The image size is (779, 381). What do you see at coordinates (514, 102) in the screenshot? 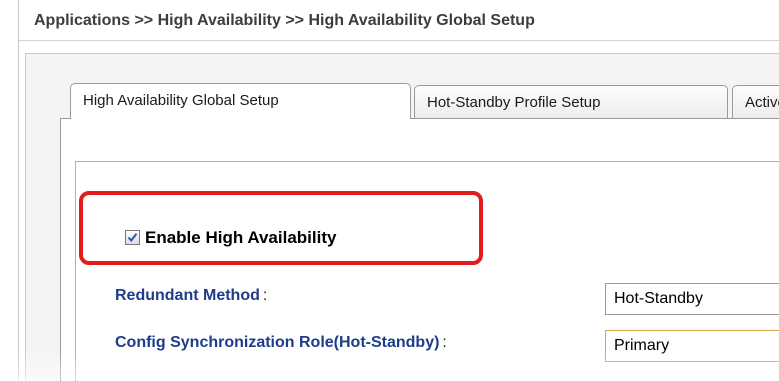
I see `tab-label: Hot-Standby Profile Setup` at bounding box center [514, 102].